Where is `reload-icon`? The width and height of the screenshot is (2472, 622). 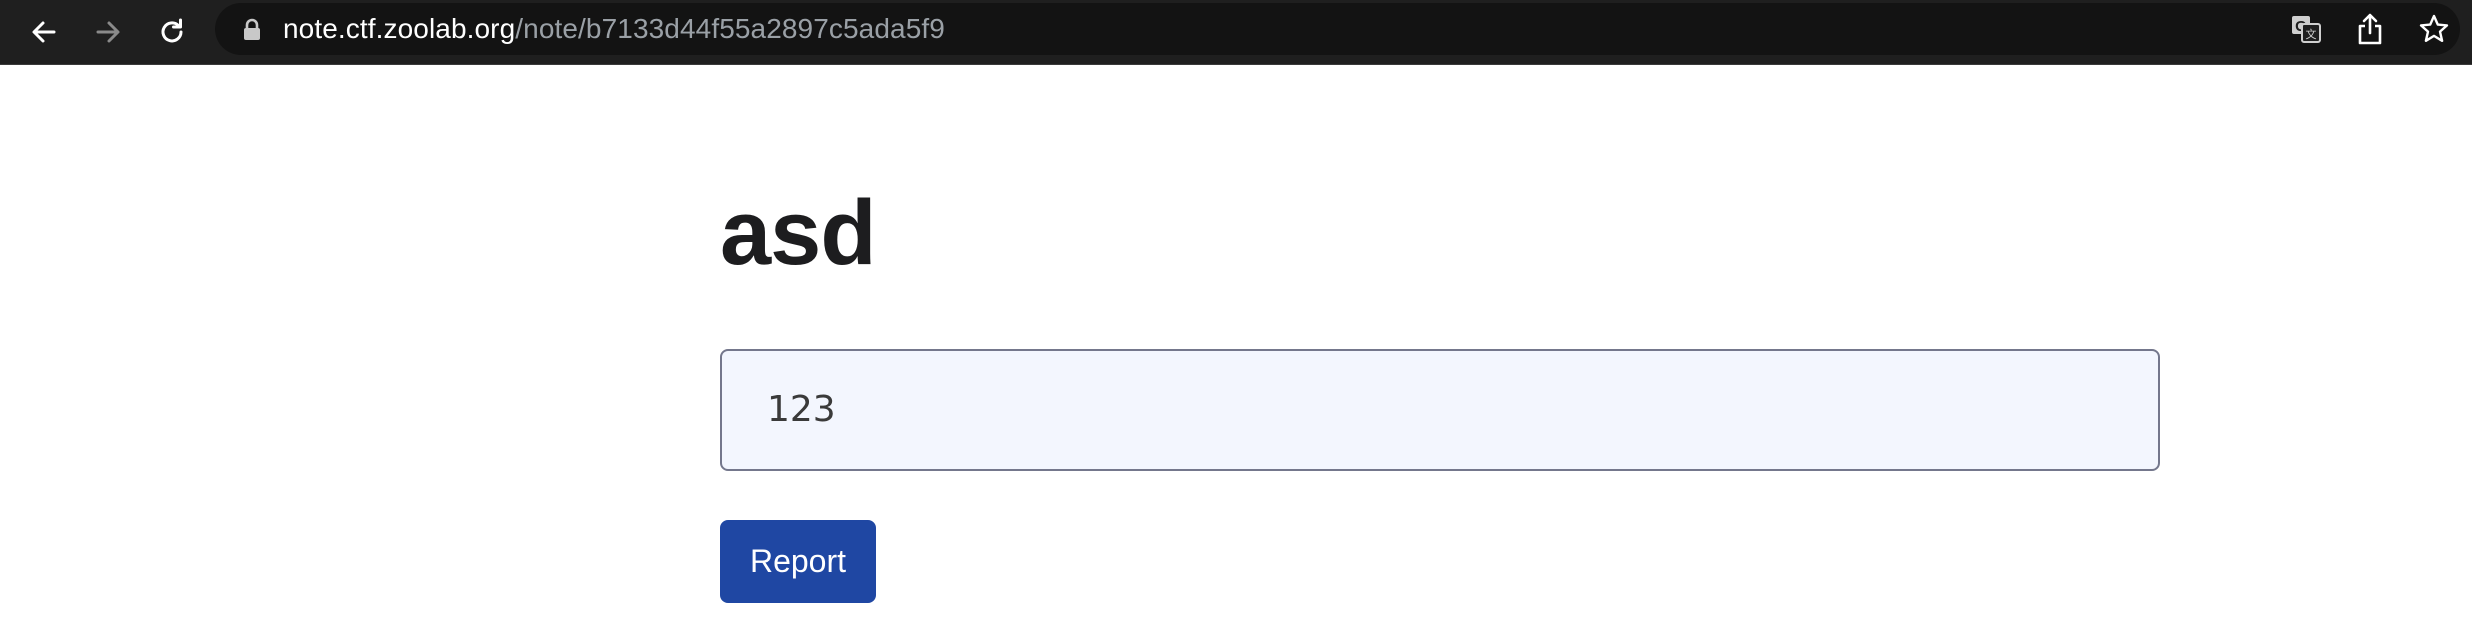
reload-icon is located at coordinates (172, 30).